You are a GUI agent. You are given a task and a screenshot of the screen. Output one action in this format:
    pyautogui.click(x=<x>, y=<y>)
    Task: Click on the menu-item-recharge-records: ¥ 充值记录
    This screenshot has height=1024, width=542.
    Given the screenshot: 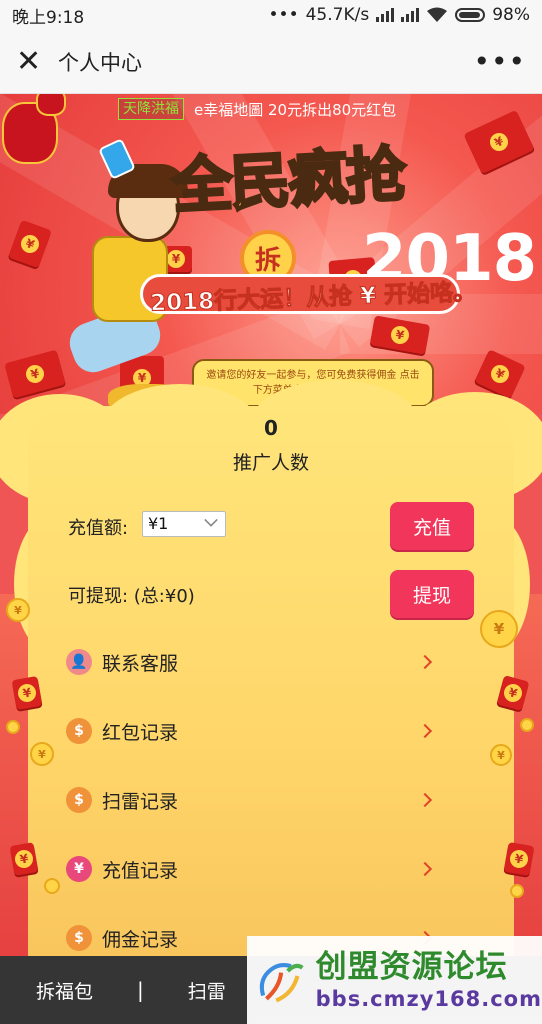 What is the action you would take?
    pyautogui.click(x=254, y=869)
    